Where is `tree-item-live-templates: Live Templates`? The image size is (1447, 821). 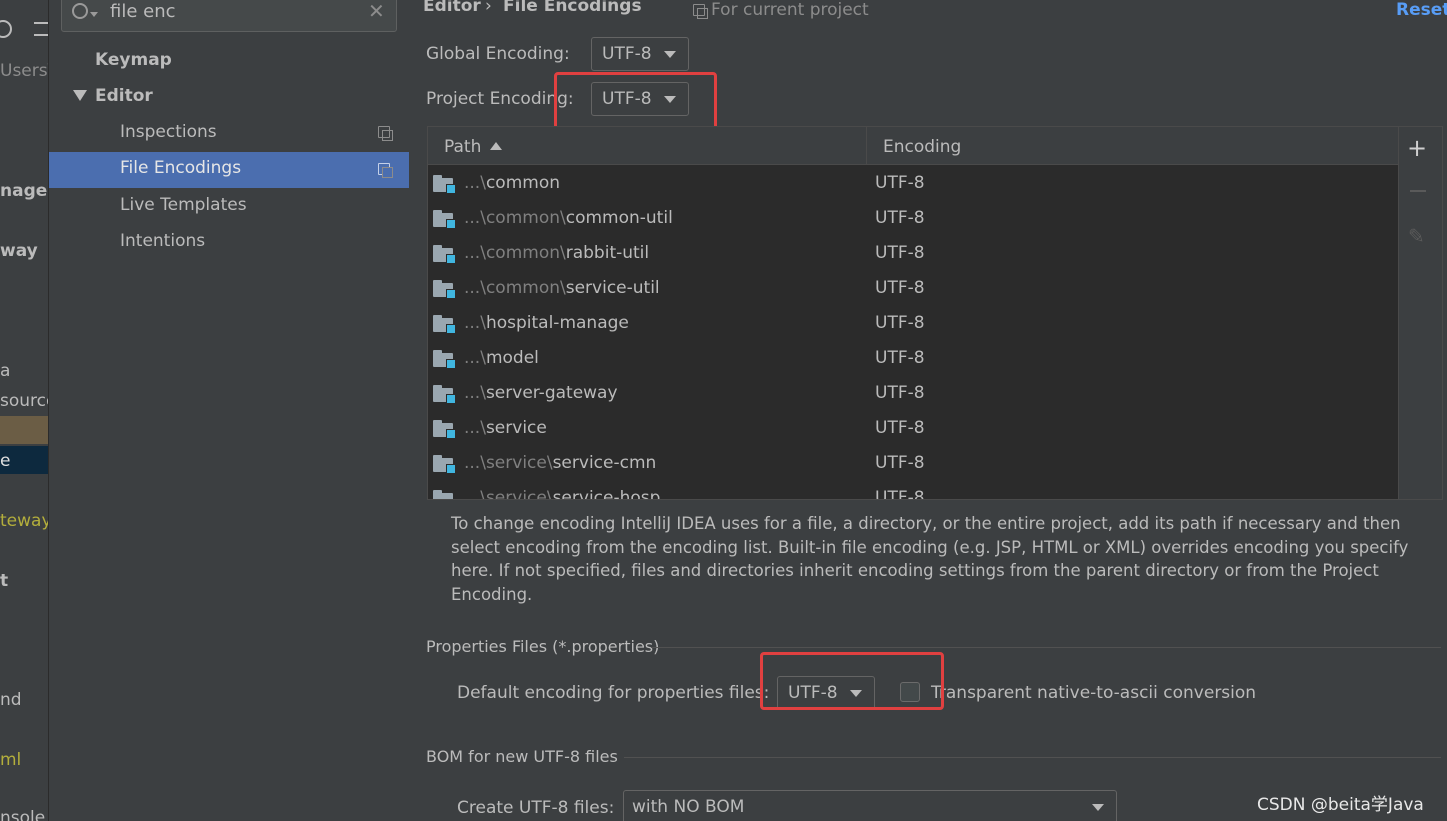
tree-item-live-templates: Live Templates is located at coordinates (183, 205).